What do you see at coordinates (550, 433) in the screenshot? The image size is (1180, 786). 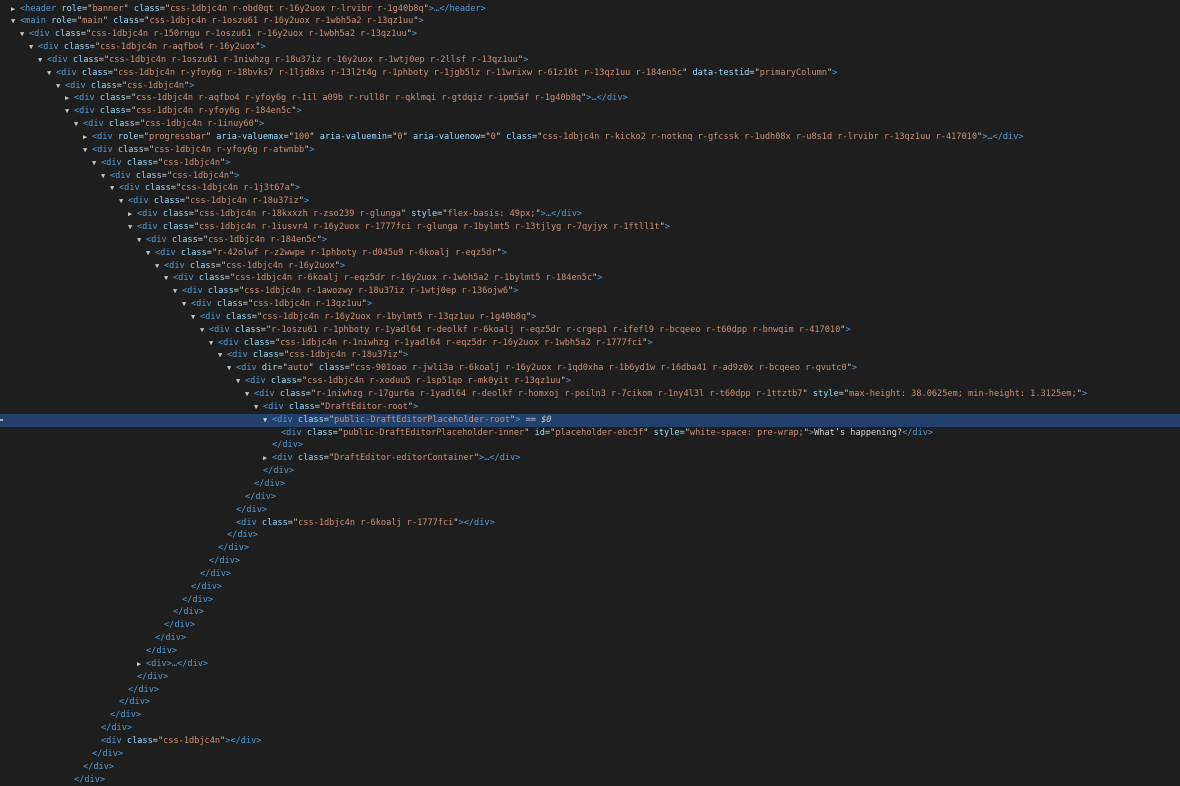 I see `attribute-equals: ="` at bounding box center [550, 433].